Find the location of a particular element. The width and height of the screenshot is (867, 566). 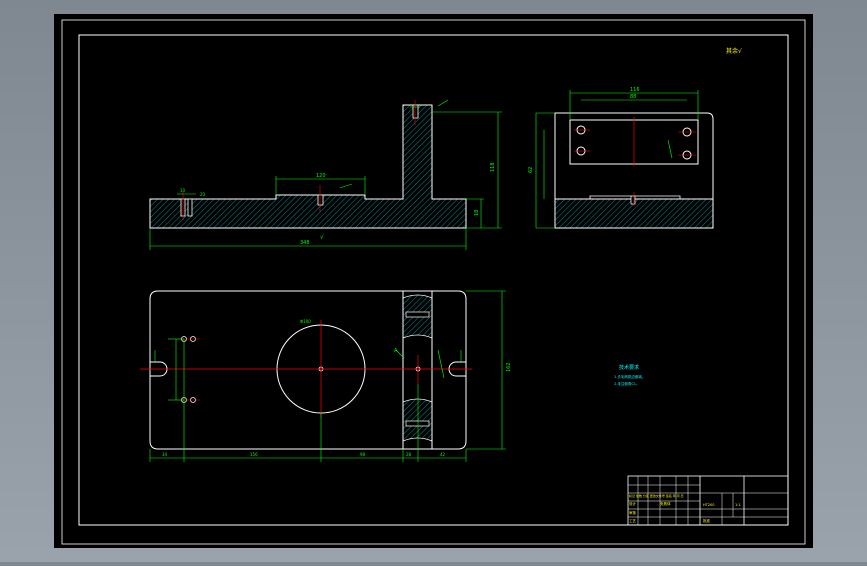

title-block-material: HT200 is located at coordinates (708, 505).